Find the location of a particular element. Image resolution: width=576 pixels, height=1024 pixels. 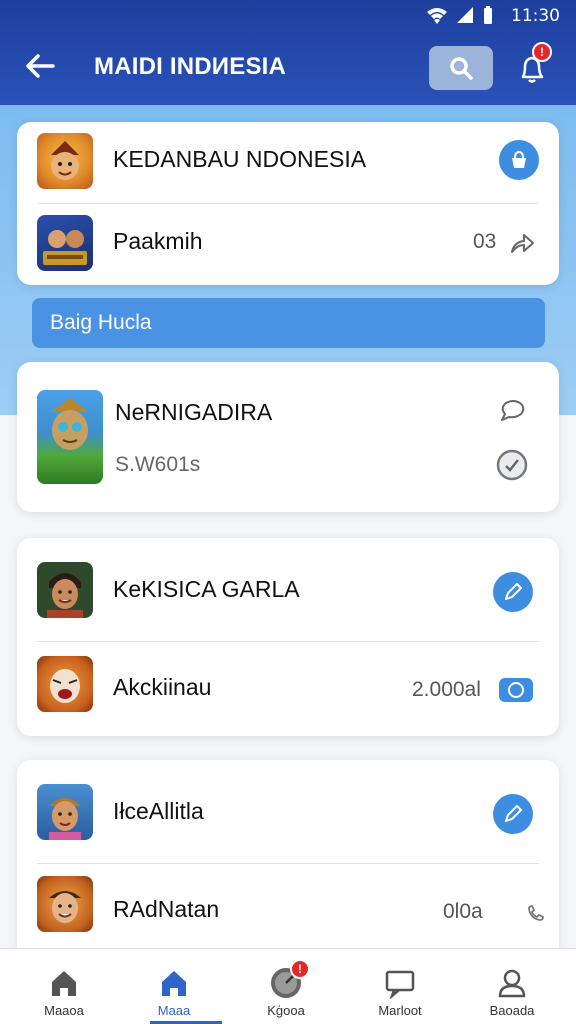

nav-badge: ! is located at coordinates (300, 969).